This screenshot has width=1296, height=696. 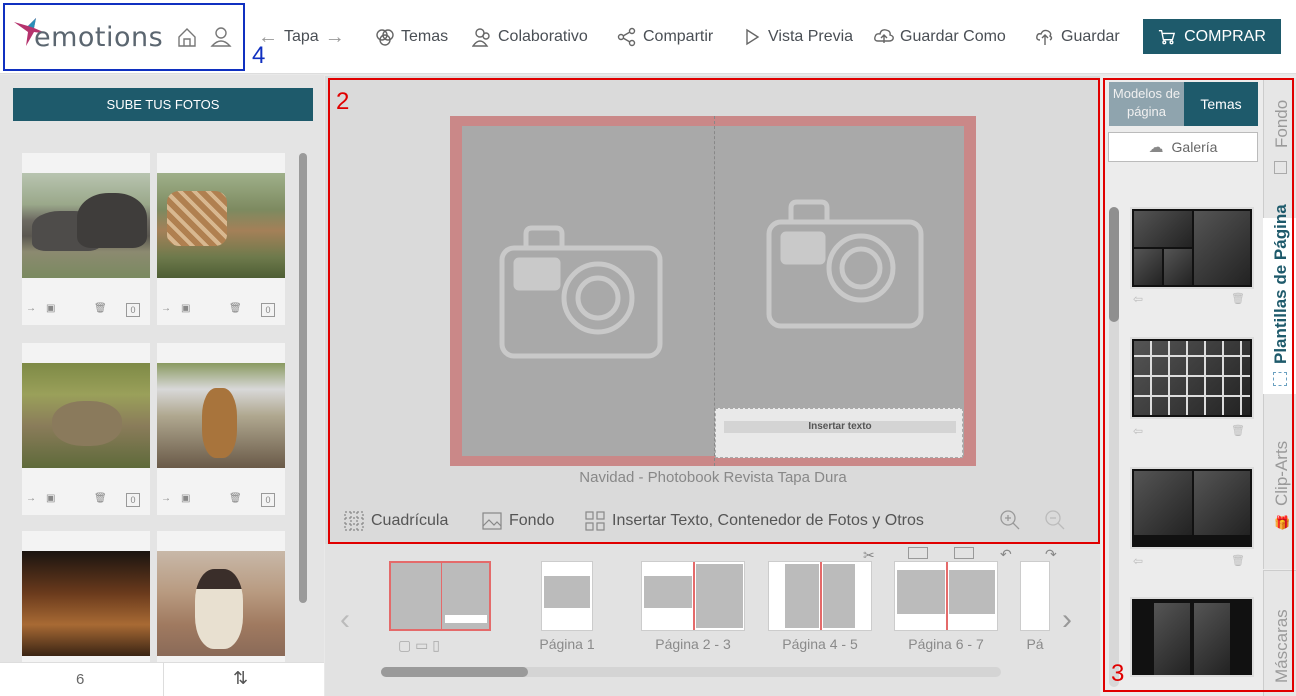 What do you see at coordinates (1090, 36) in the screenshot?
I see `save-label: Guardar` at bounding box center [1090, 36].